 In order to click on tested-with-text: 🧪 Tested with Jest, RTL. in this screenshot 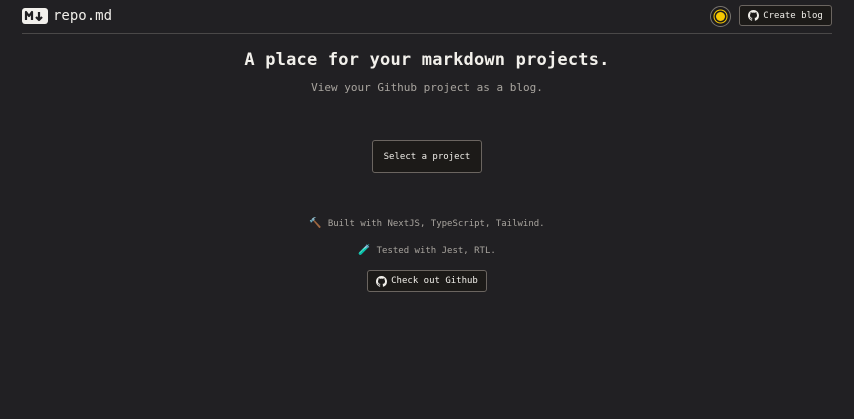, I will do `click(427, 250)`.